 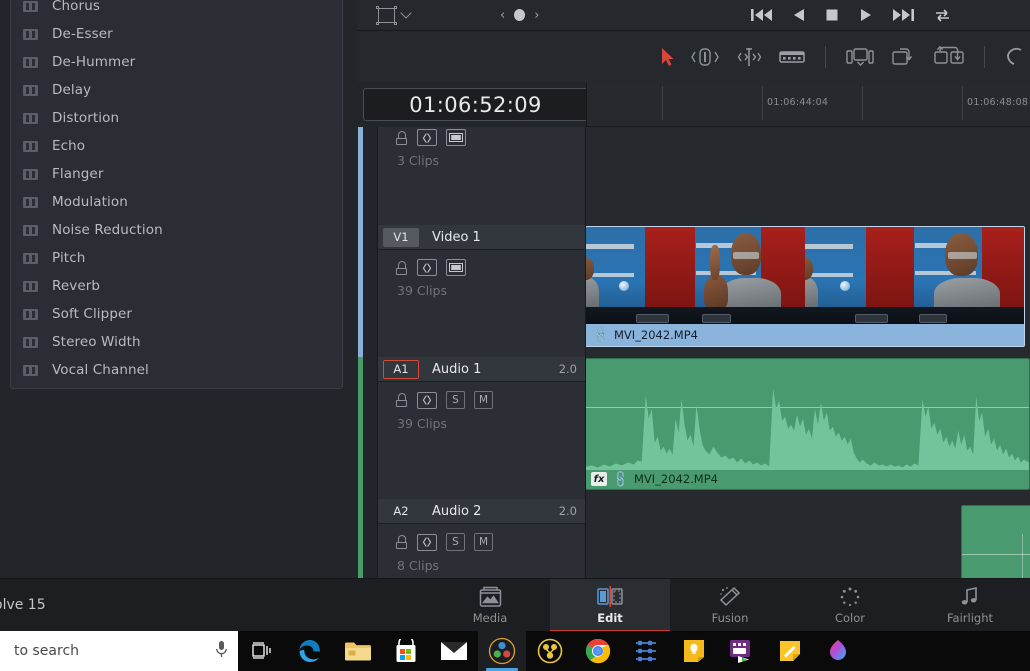 I want to click on effect-list-item: Reverb, so click(x=176, y=286).